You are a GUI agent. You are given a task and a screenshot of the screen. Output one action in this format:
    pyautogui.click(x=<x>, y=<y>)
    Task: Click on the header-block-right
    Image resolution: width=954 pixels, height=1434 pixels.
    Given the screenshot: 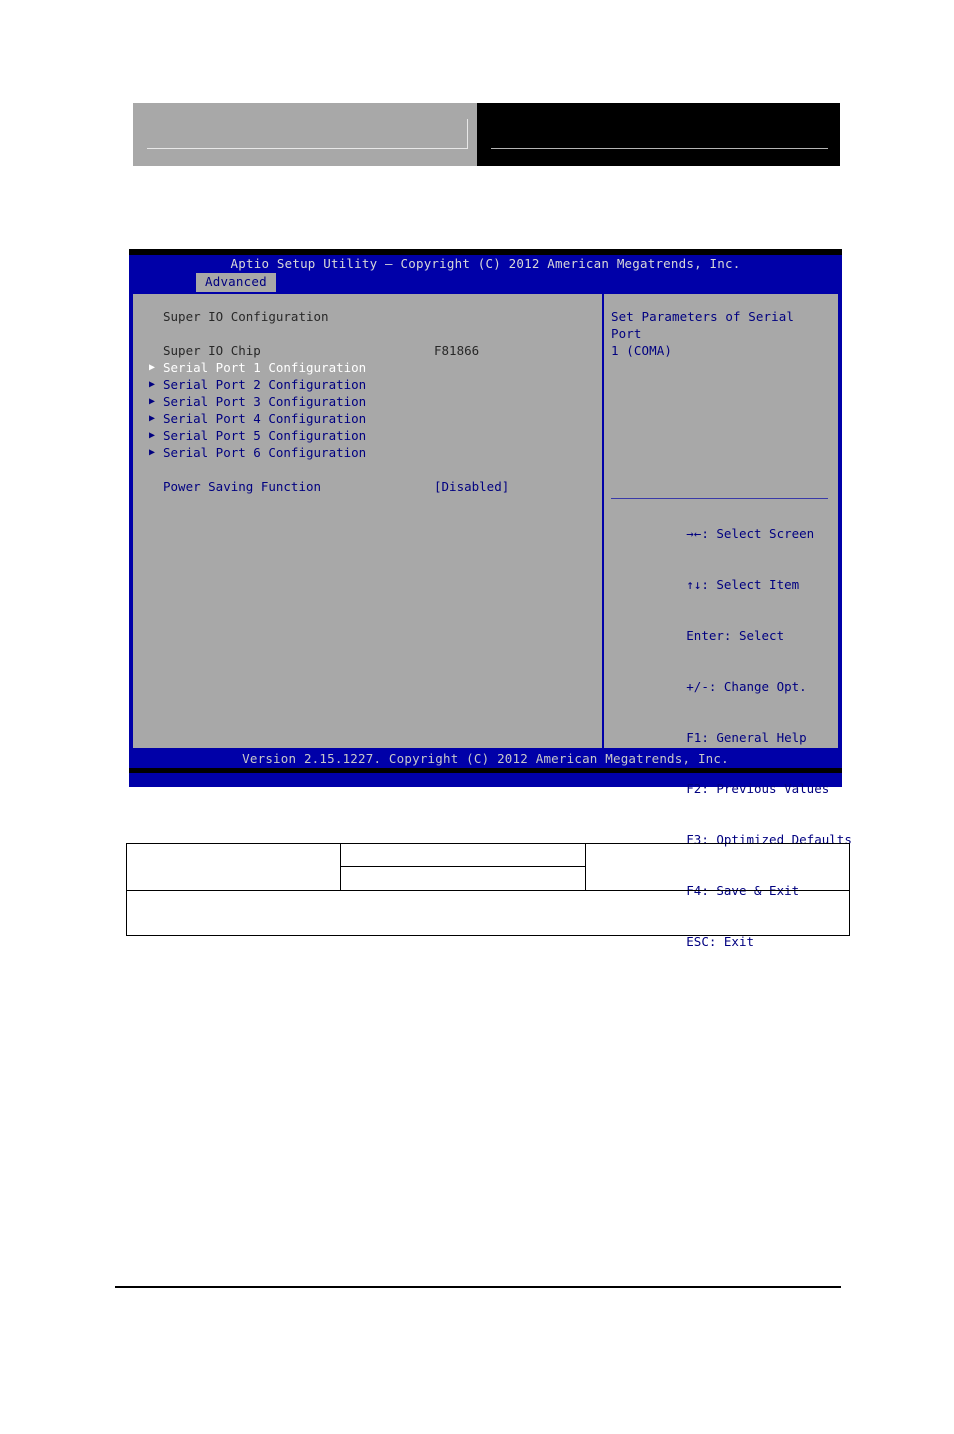 What is the action you would take?
    pyautogui.click(x=658, y=134)
    